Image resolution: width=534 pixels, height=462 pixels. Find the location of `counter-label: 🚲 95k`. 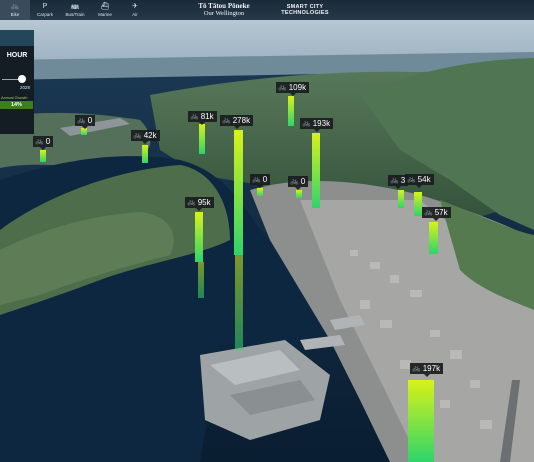

counter-label: 🚲 95k is located at coordinates (199, 204).